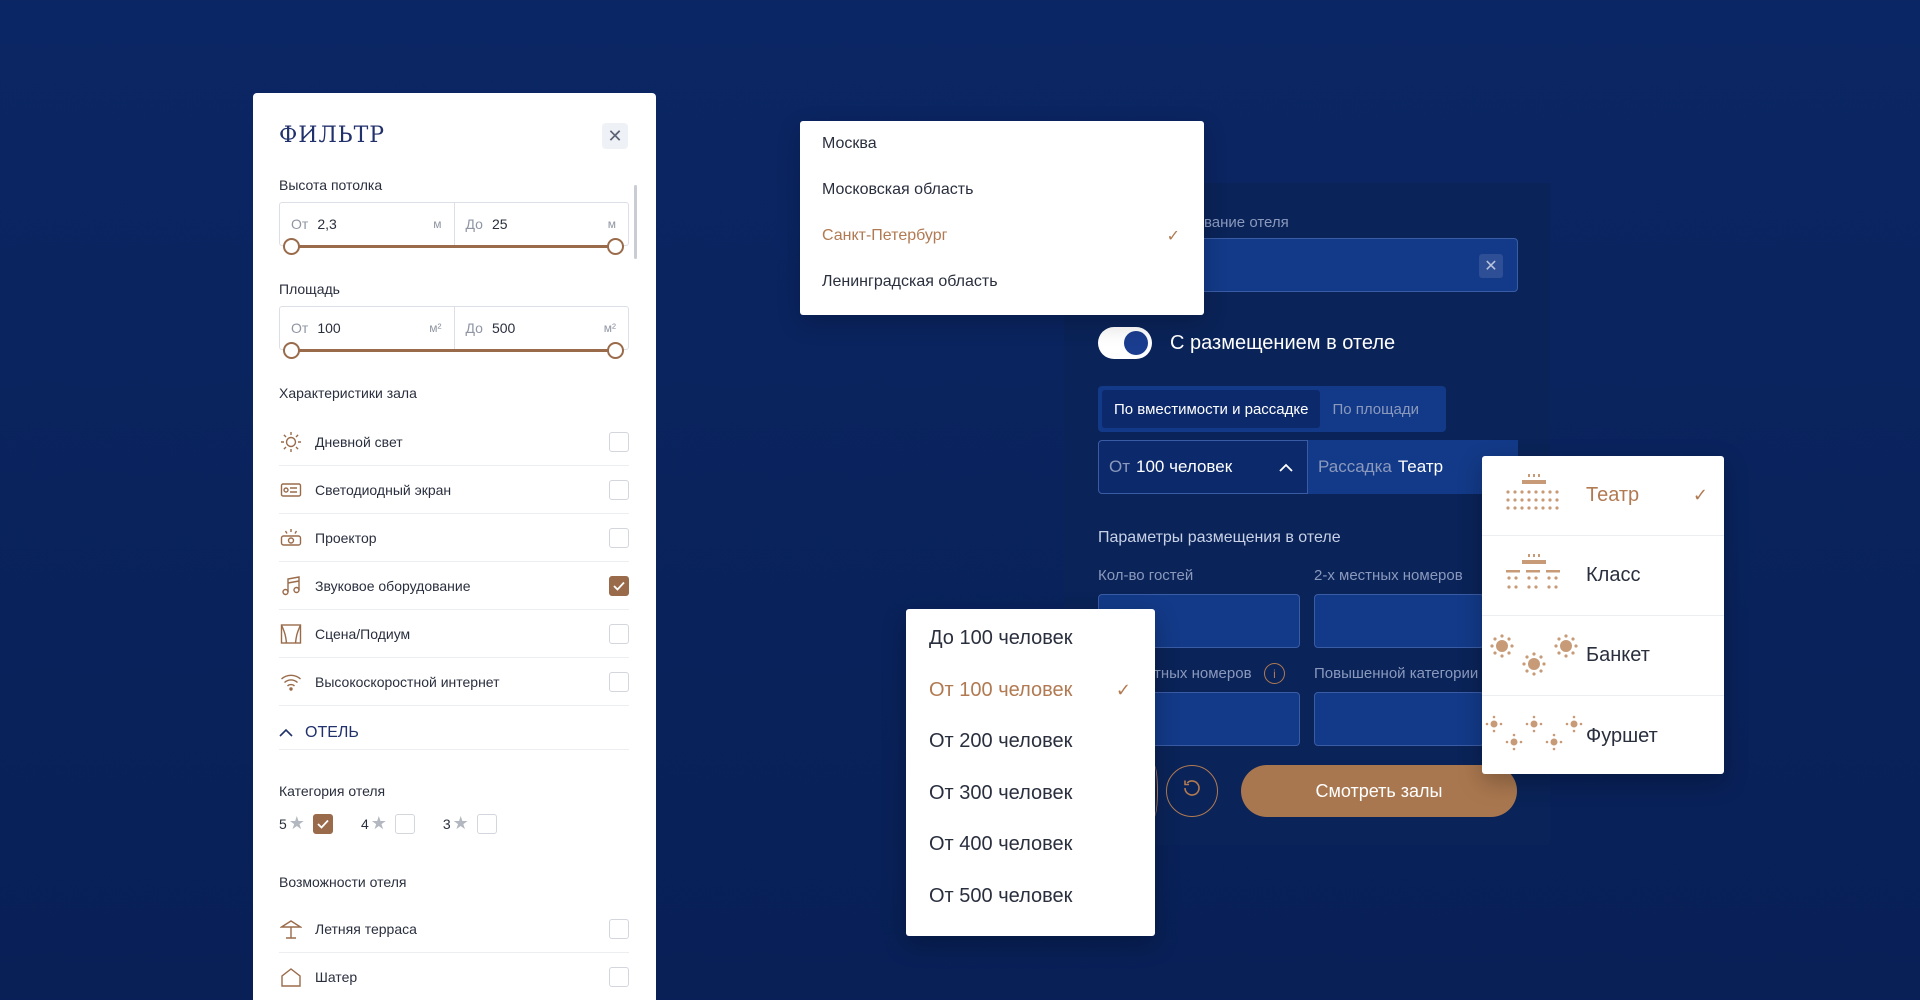 The image size is (1920, 1000). What do you see at coordinates (331, 185) in the screenshot?
I see `ceiling-label: Высота потолка` at bounding box center [331, 185].